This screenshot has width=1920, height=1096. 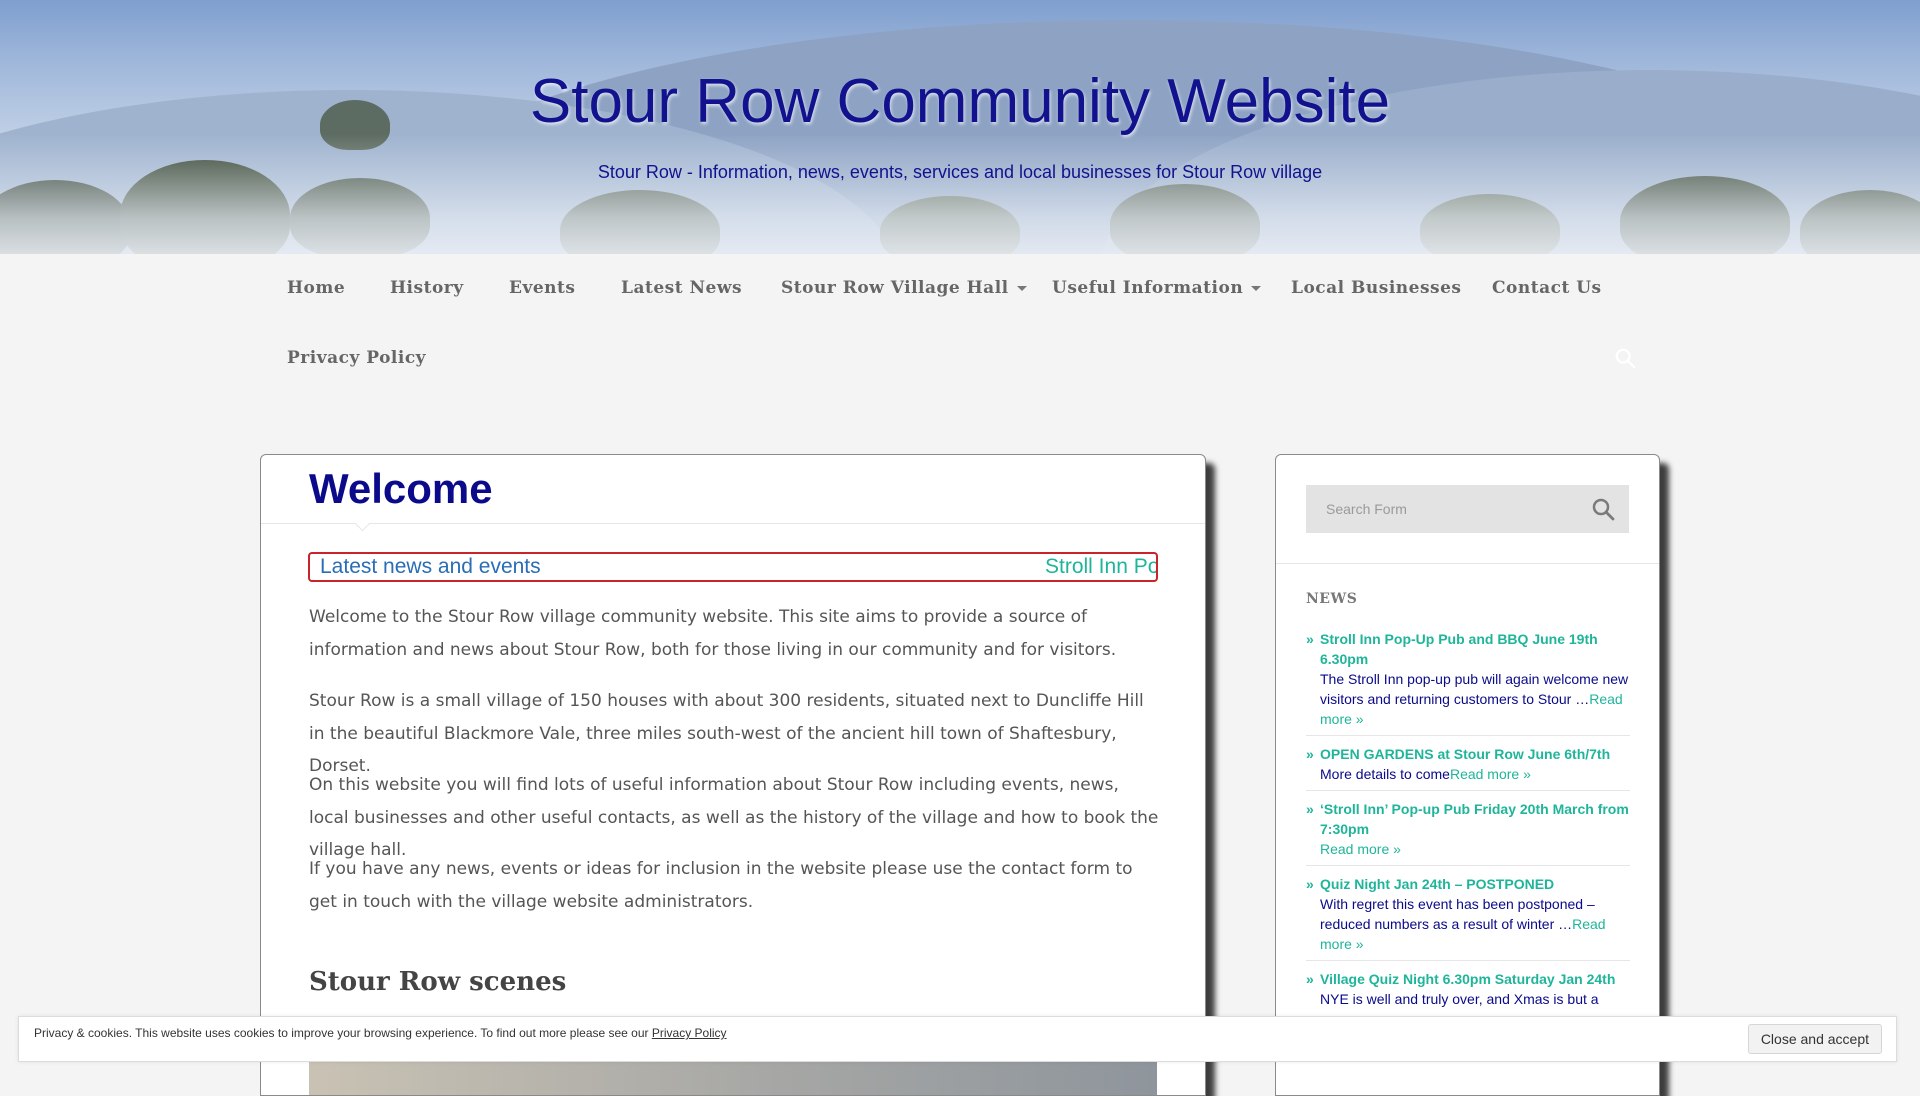 I want to click on nav-item-contact-us: Contact Us, so click(x=1547, y=288).